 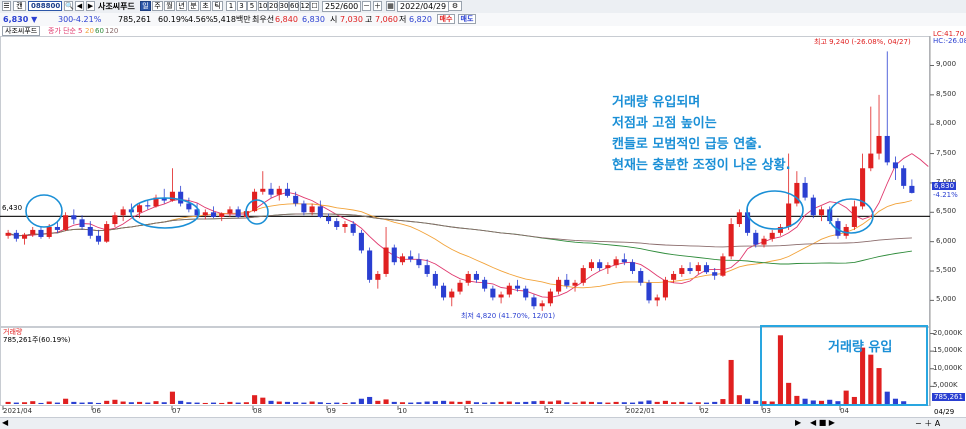 I want to click on count-input: 252/600, so click(x=342, y=6).